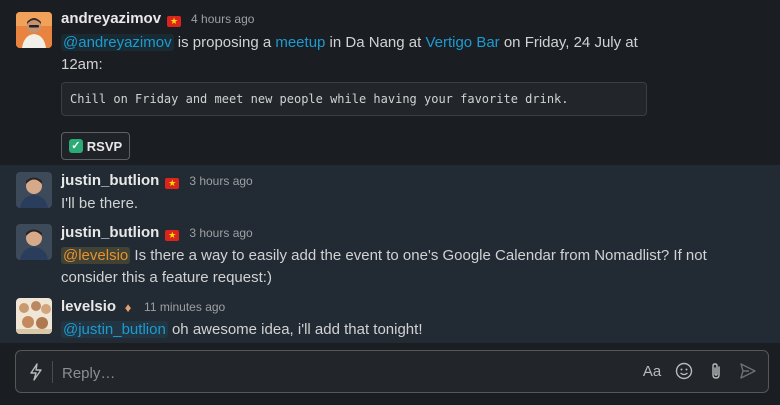 This screenshot has width=780, height=405. What do you see at coordinates (295, 329) in the screenshot?
I see `text-segment: oh awesome idea, i'll add that tonight!` at bounding box center [295, 329].